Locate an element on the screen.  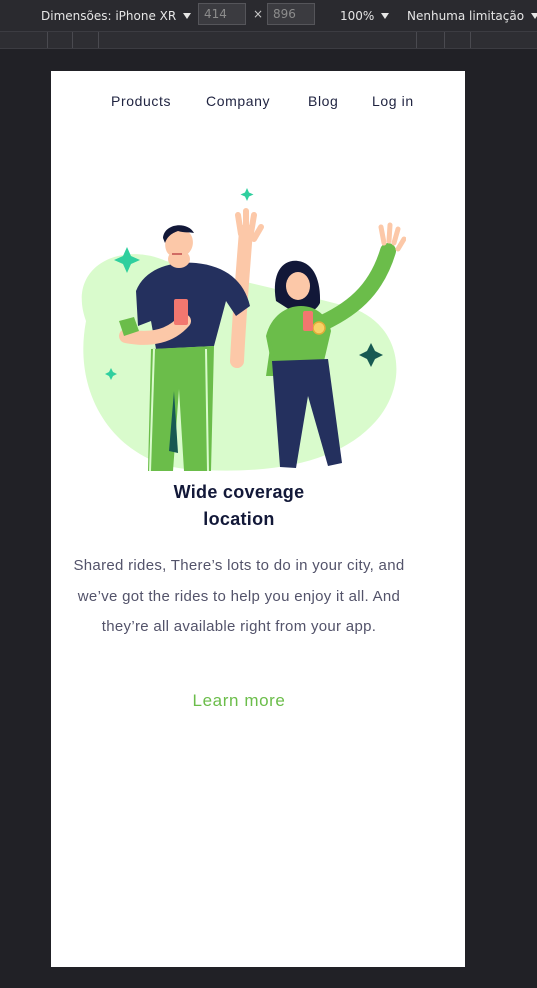
width-input: 414 is located at coordinates (222, 14).